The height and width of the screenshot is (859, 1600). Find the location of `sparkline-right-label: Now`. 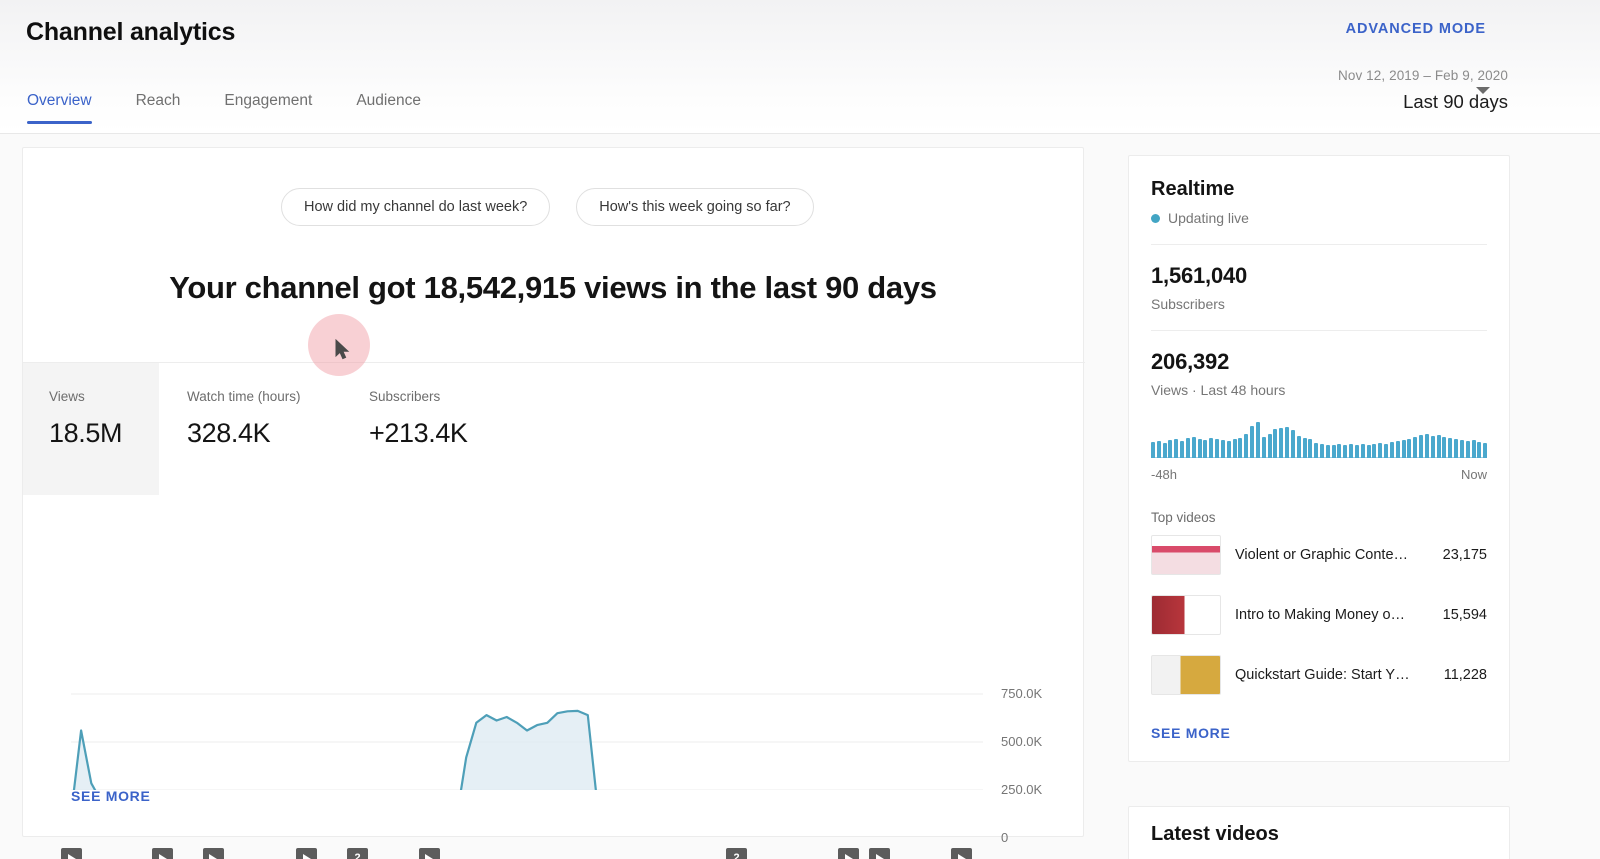

sparkline-right-label: Now is located at coordinates (1473, 474).